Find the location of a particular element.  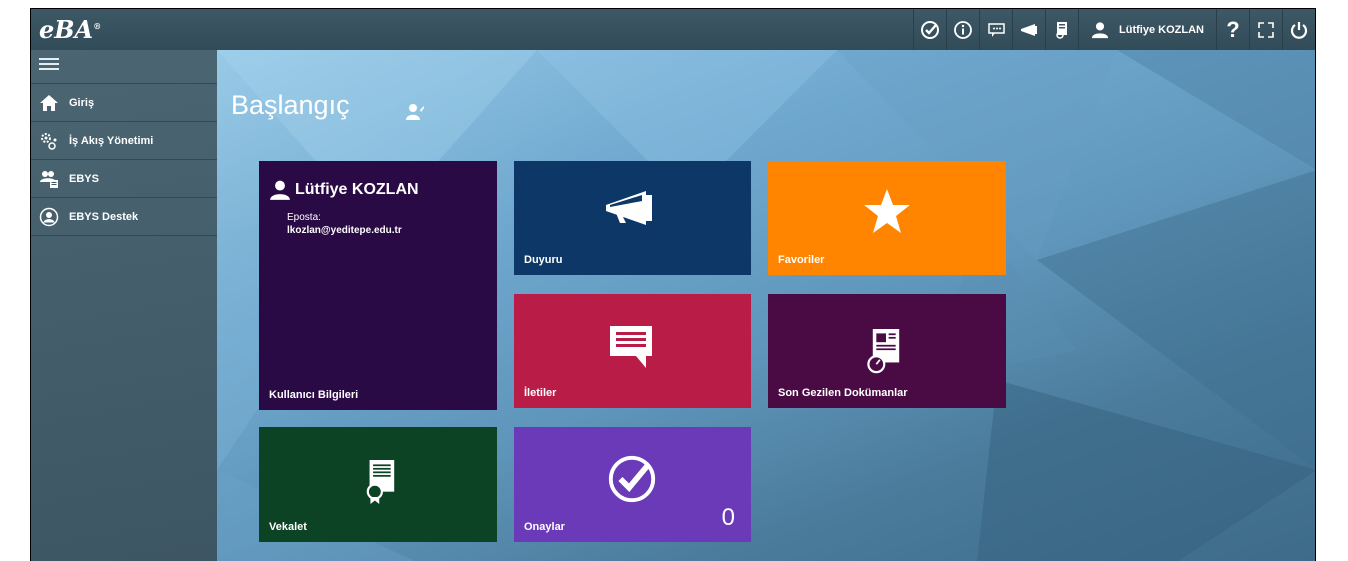

tile-son-gezilen-dokumanlar: Son Gezilen Dokümanlar is located at coordinates (887, 351).